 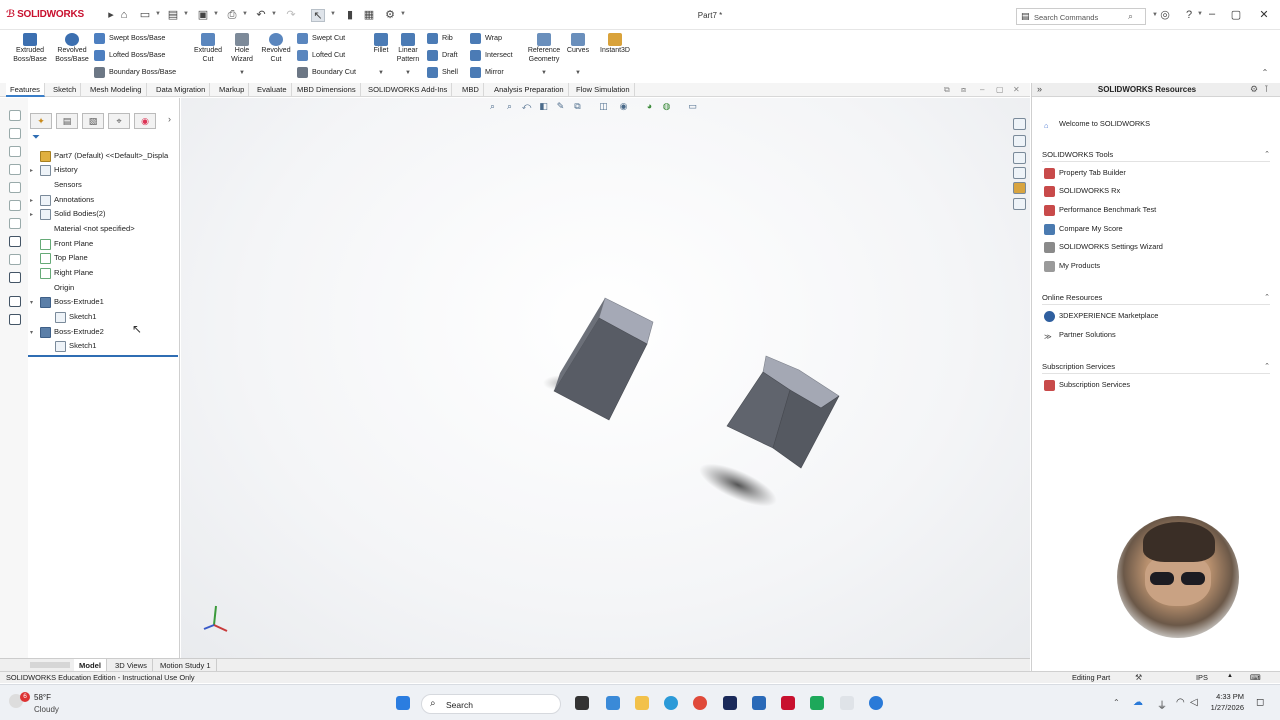 What do you see at coordinates (50, 665) in the screenshot?
I see `tab-scroll-arrows` at bounding box center [50, 665].